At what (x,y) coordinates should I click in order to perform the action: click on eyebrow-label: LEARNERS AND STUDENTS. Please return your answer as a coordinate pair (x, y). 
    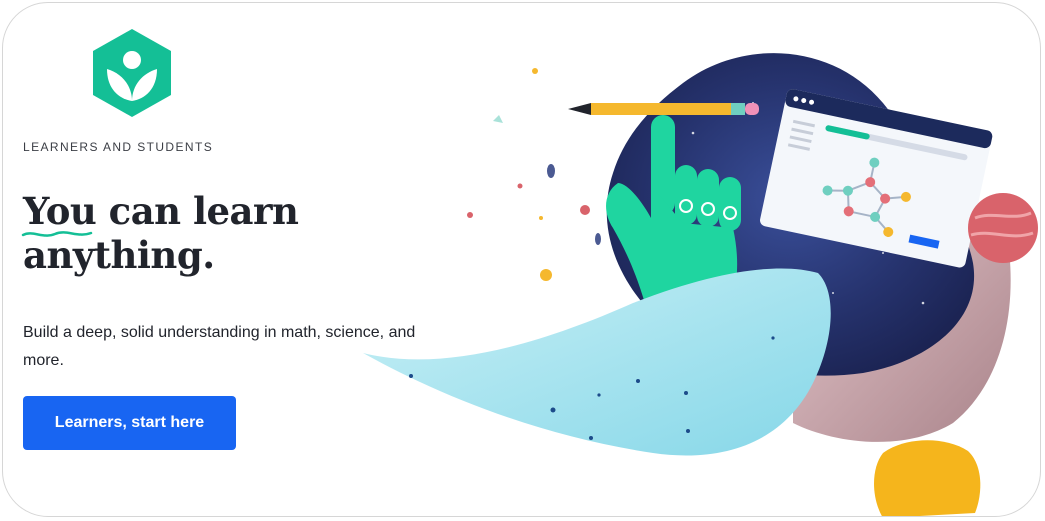
    Looking at the image, I should click on (118, 147).